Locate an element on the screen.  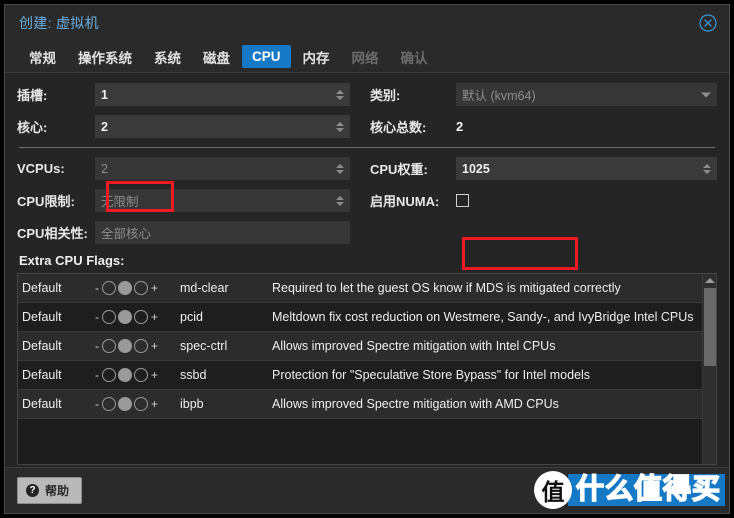
total-cores-label: 核心总数: is located at coordinates (398, 127).